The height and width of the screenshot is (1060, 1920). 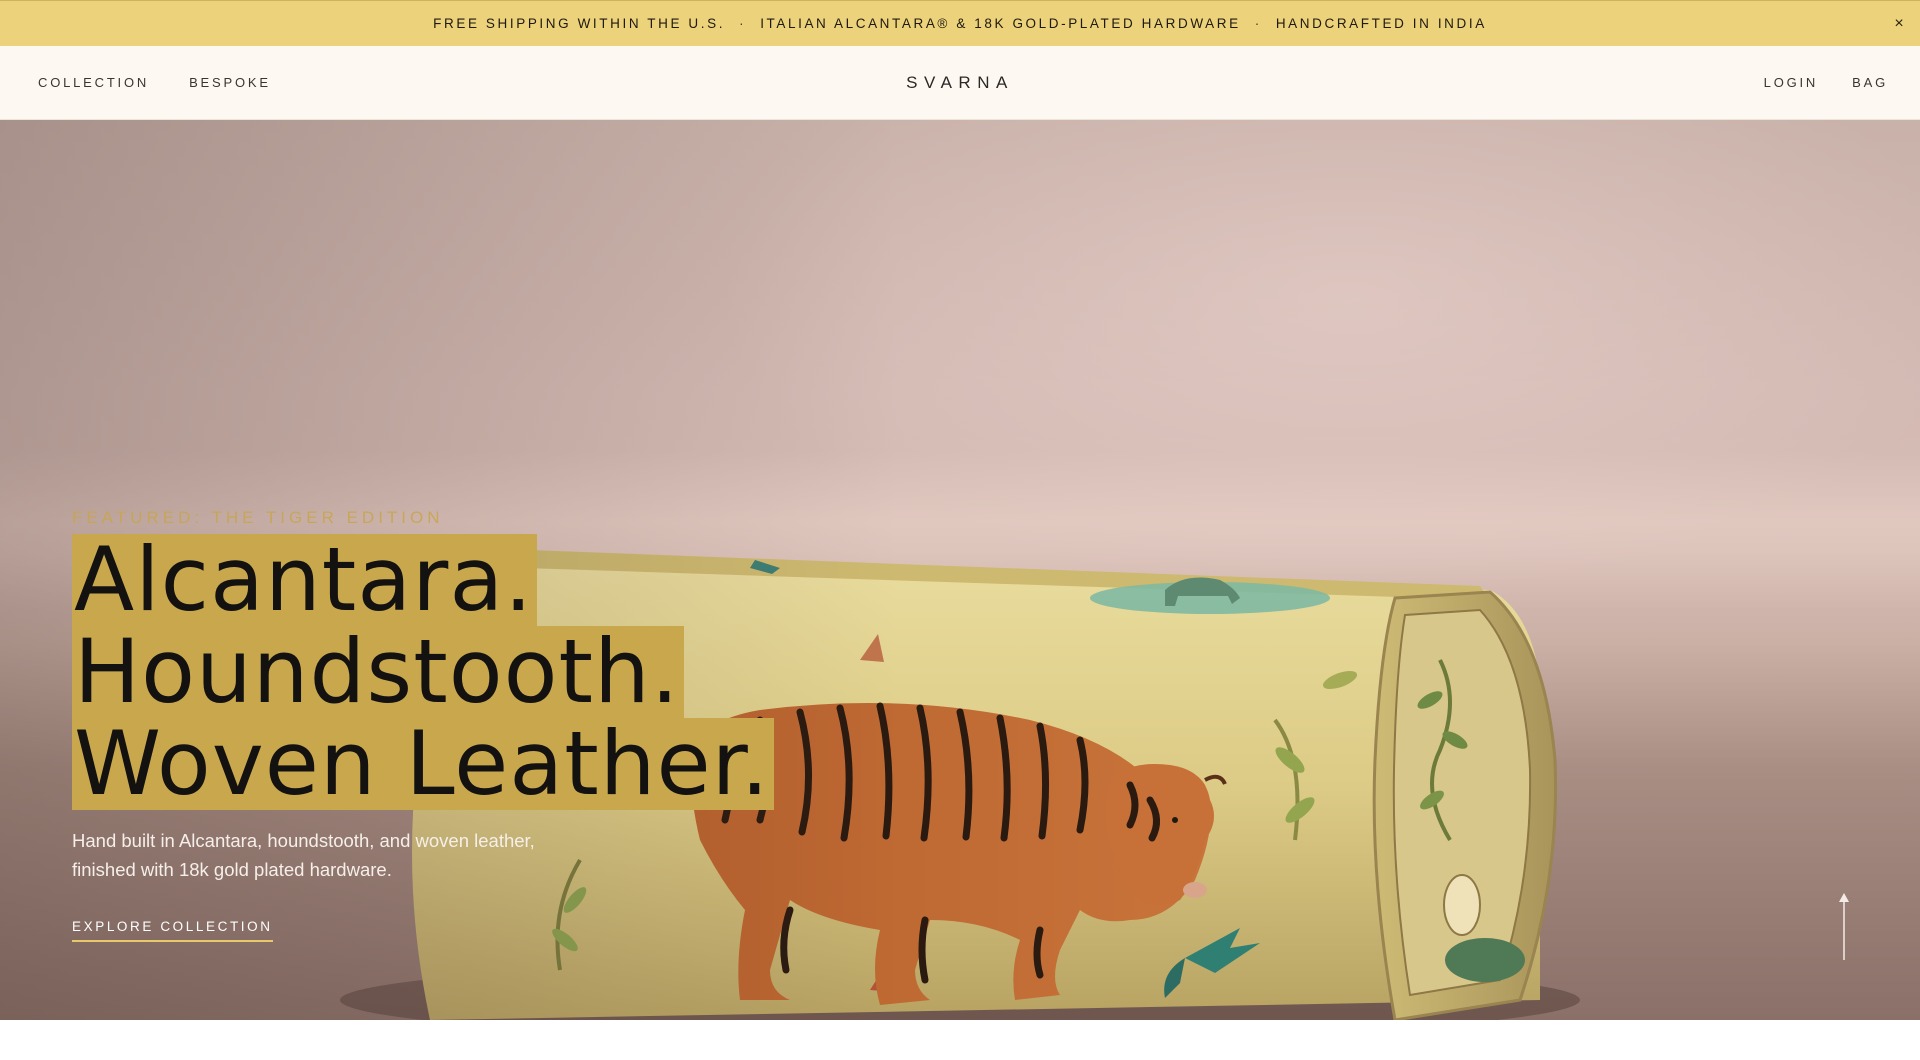 I want to click on headline-line-woven-leather: Woven Leather., so click(x=423, y=764).